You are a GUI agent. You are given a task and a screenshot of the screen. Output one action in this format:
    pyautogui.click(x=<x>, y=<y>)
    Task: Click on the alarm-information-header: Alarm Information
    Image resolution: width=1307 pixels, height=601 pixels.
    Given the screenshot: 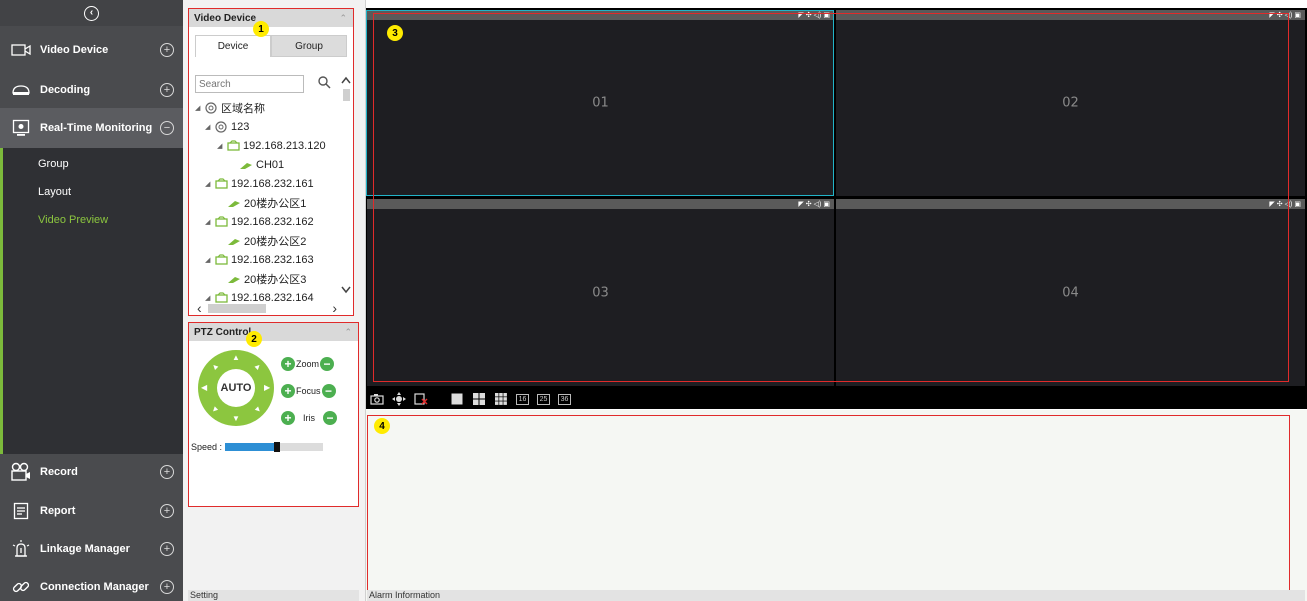 What is the action you would take?
    pyautogui.click(x=836, y=595)
    